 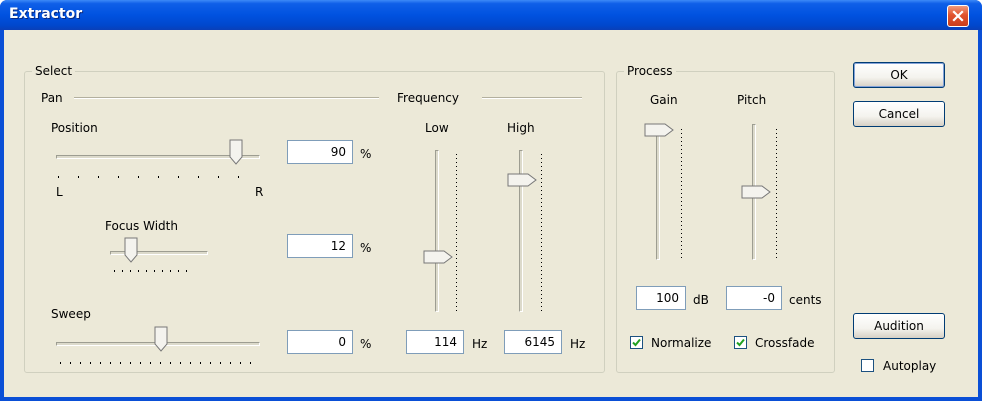 What do you see at coordinates (131, 250) in the screenshot?
I see `focus-width-slider-thumb` at bounding box center [131, 250].